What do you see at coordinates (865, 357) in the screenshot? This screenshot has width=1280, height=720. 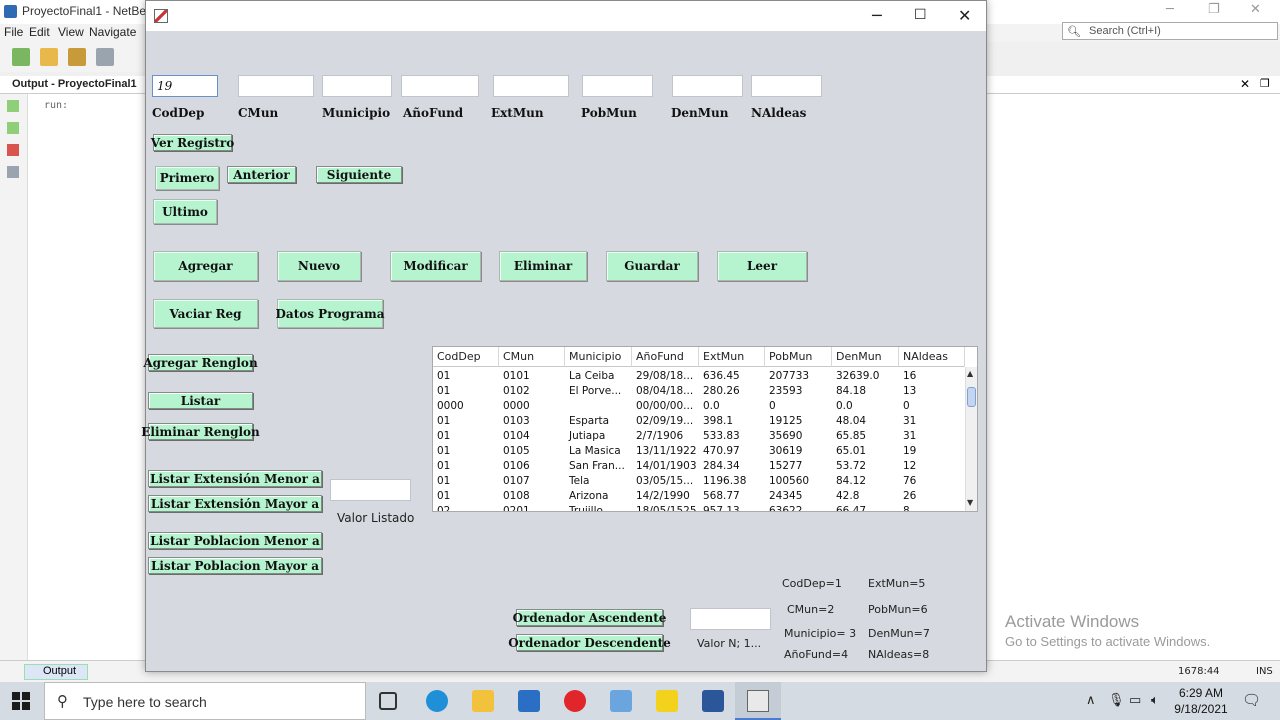 I see `th-denmun: DenMun` at bounding box center [865, 357].